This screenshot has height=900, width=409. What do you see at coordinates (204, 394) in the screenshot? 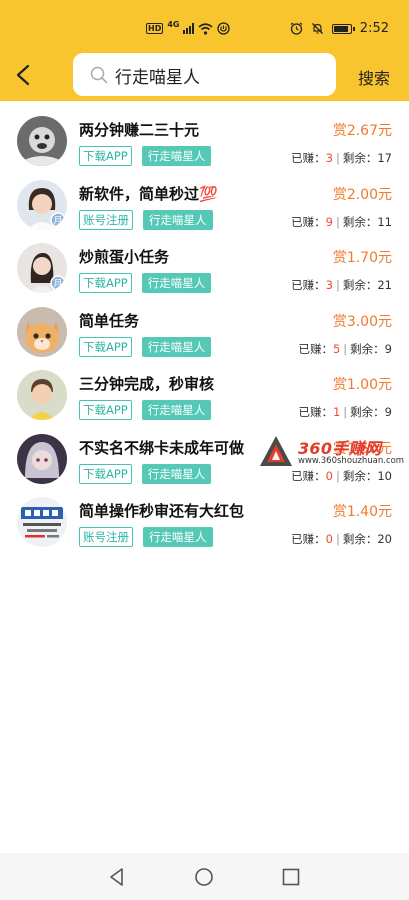
I see `task-item: 三分钟完成，秒审核 赏1.00元 下载APP 行走喵星人 已赚：1 | 剩余：9` at bounding box center [204, 394].